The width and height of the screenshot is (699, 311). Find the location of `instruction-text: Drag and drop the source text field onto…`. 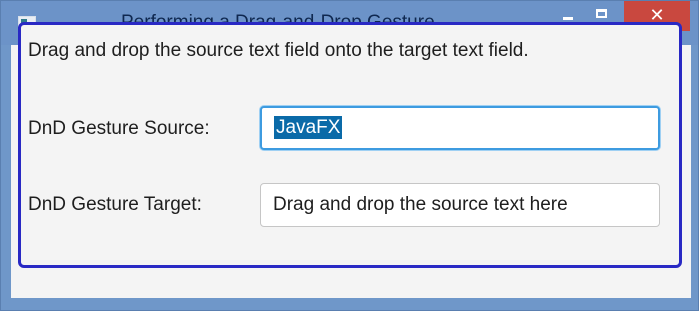

instruction-text: Drag and drop the source text field onto… is located at coordinates (278, 50).